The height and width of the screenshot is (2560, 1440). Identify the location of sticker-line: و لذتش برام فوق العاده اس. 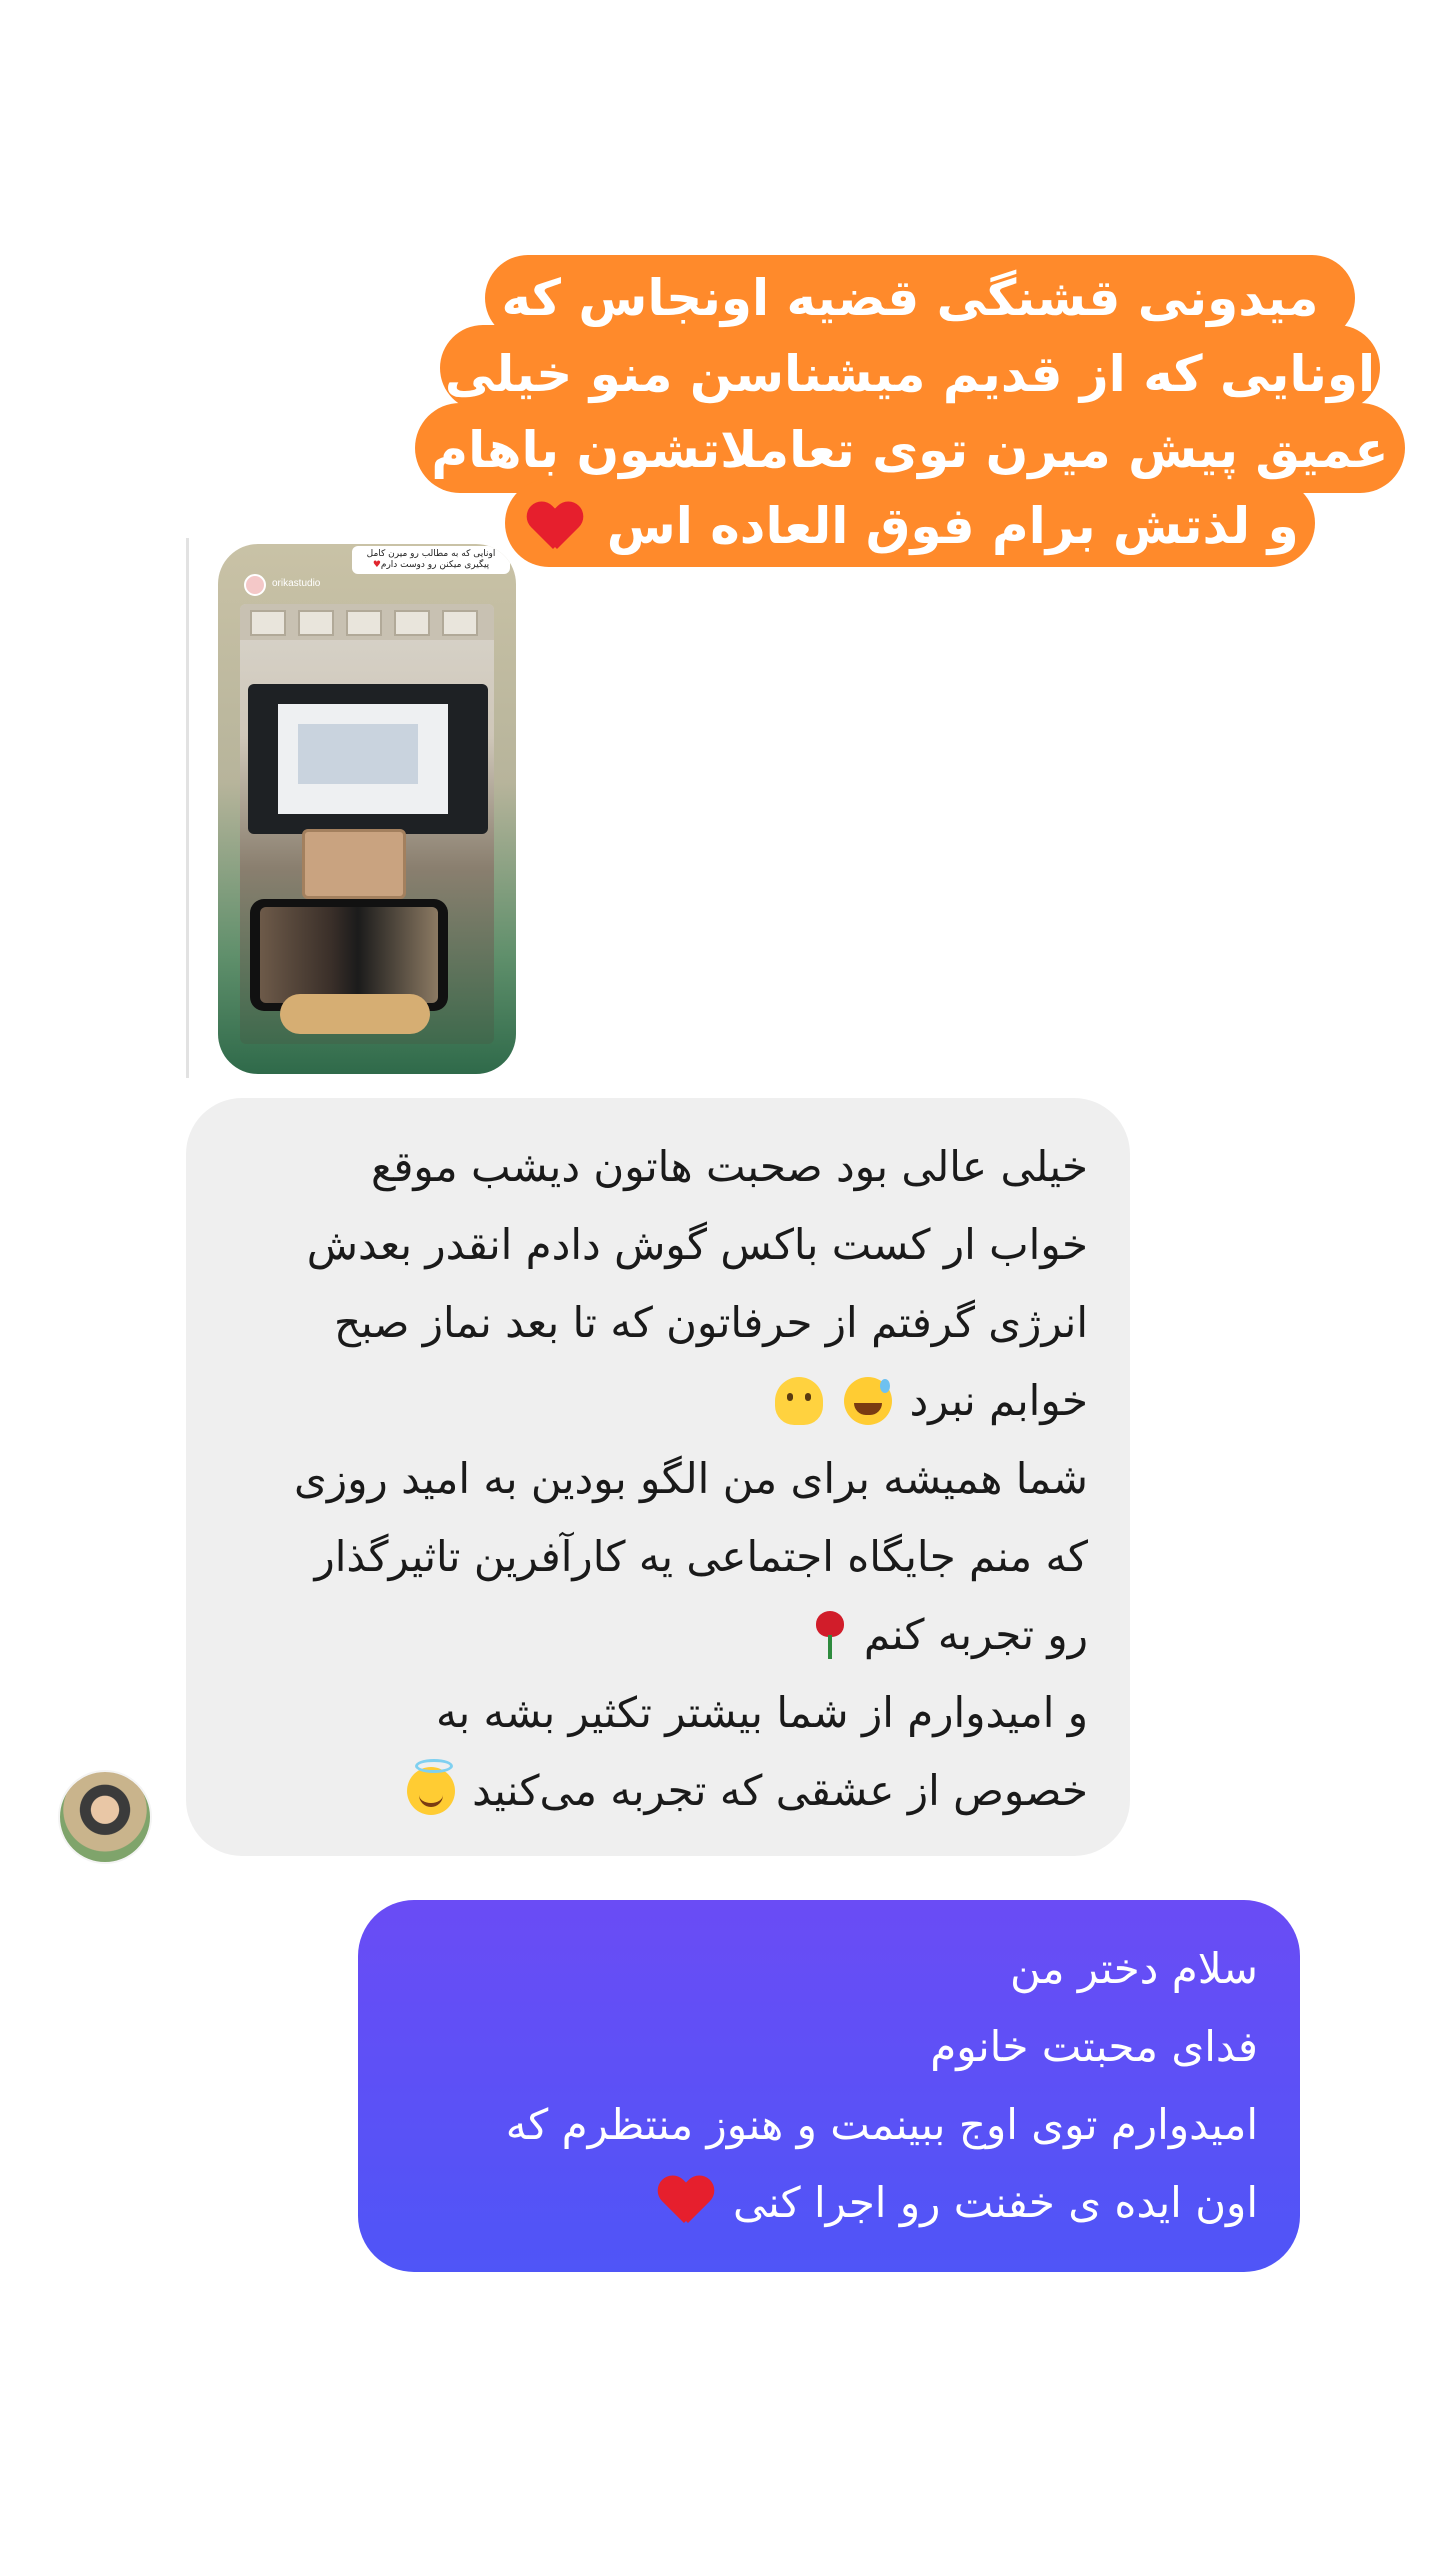
(910, 526).